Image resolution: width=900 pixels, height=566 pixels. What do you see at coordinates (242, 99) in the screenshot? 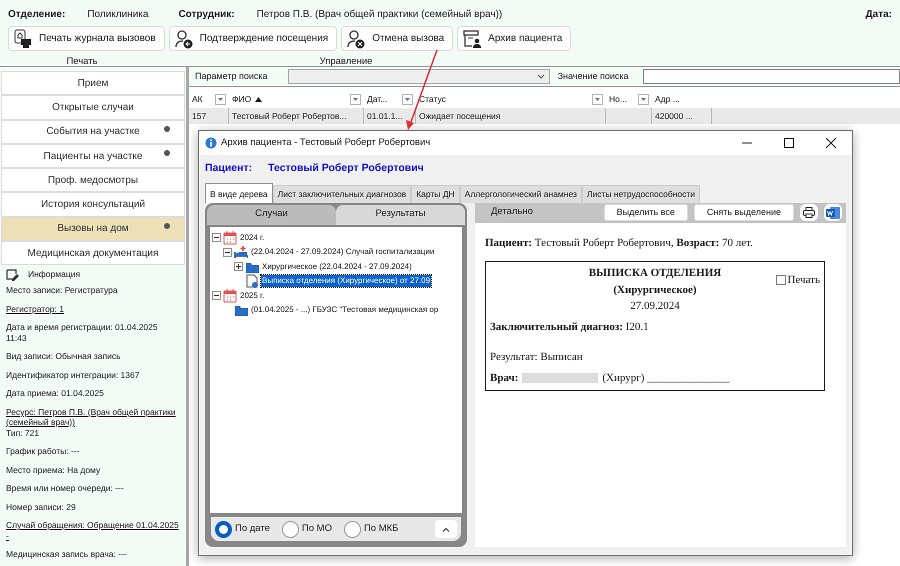
I see `column-header: ФИО` at bounding box center [242, 99].